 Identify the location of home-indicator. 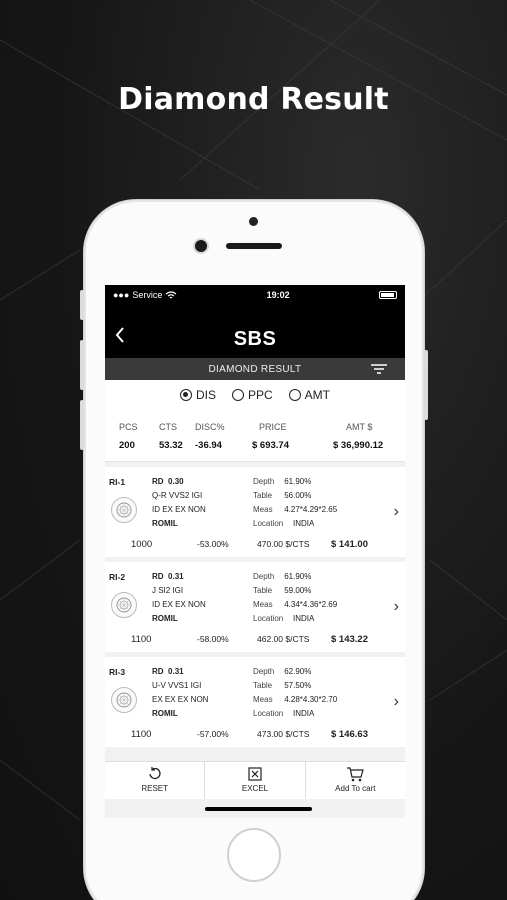
(258, 809).